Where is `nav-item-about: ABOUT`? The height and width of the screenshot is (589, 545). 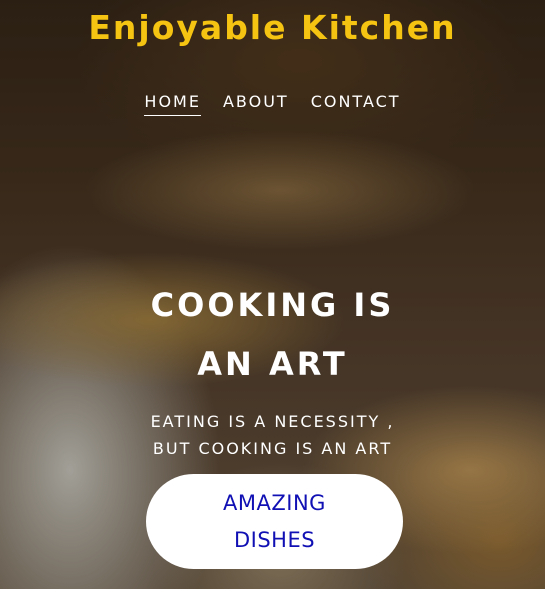 nav-item-about: ABOUT is located at coordinates (256, 104).